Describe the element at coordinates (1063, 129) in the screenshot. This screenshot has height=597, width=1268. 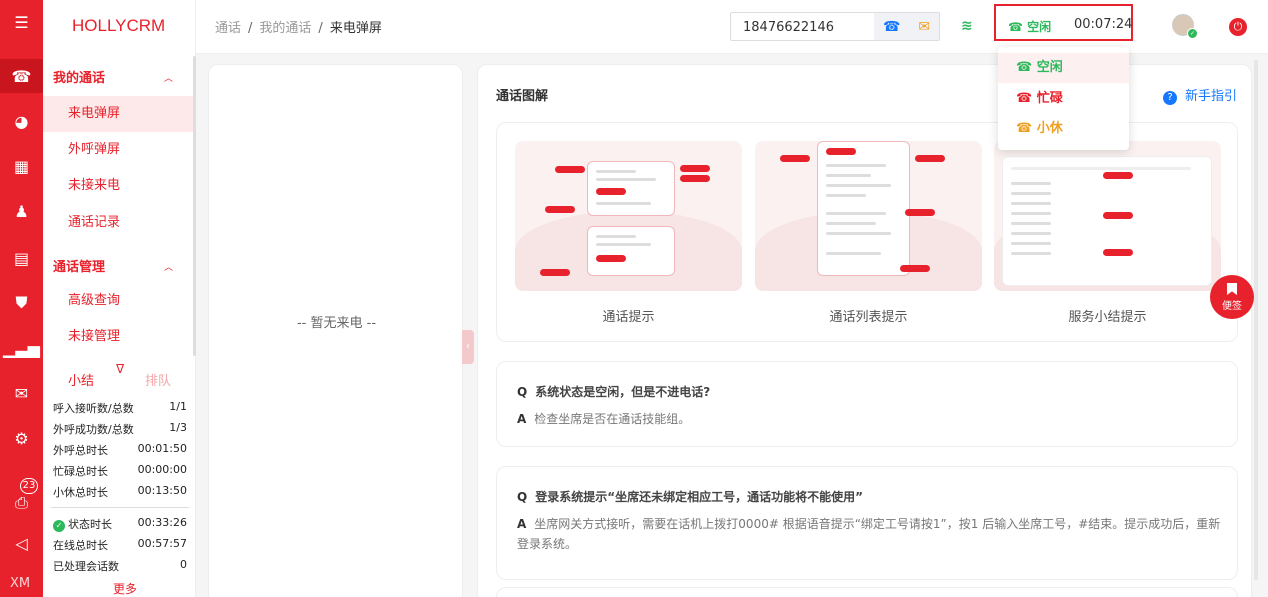
I see `status-option-break: ☎ 小休` at that location.